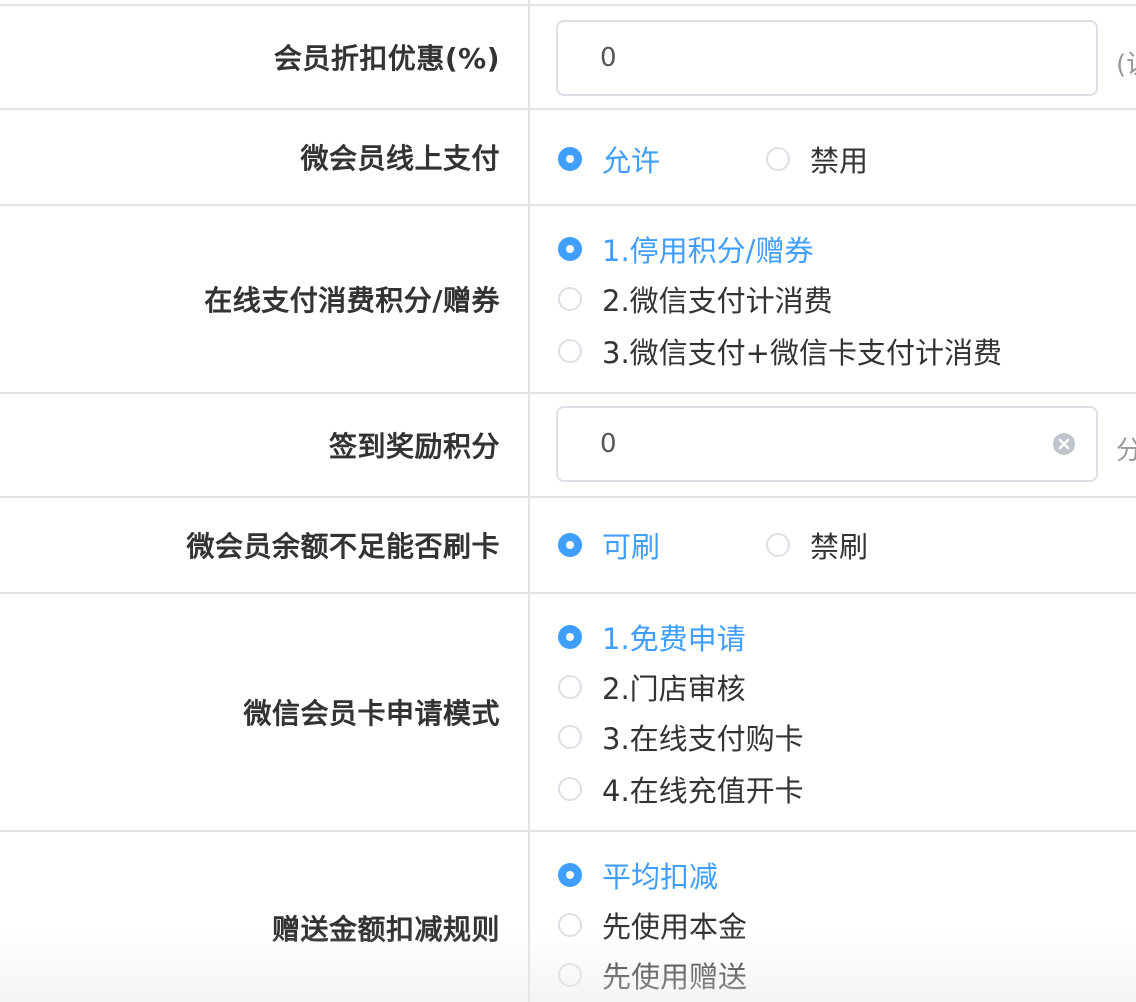 The width and height of the screenshot is (1136, 1002). What do you see at coordinates (839, 161) in the screenshot?
I see `radio-label: 禁用` at bounding box center [839, 161].